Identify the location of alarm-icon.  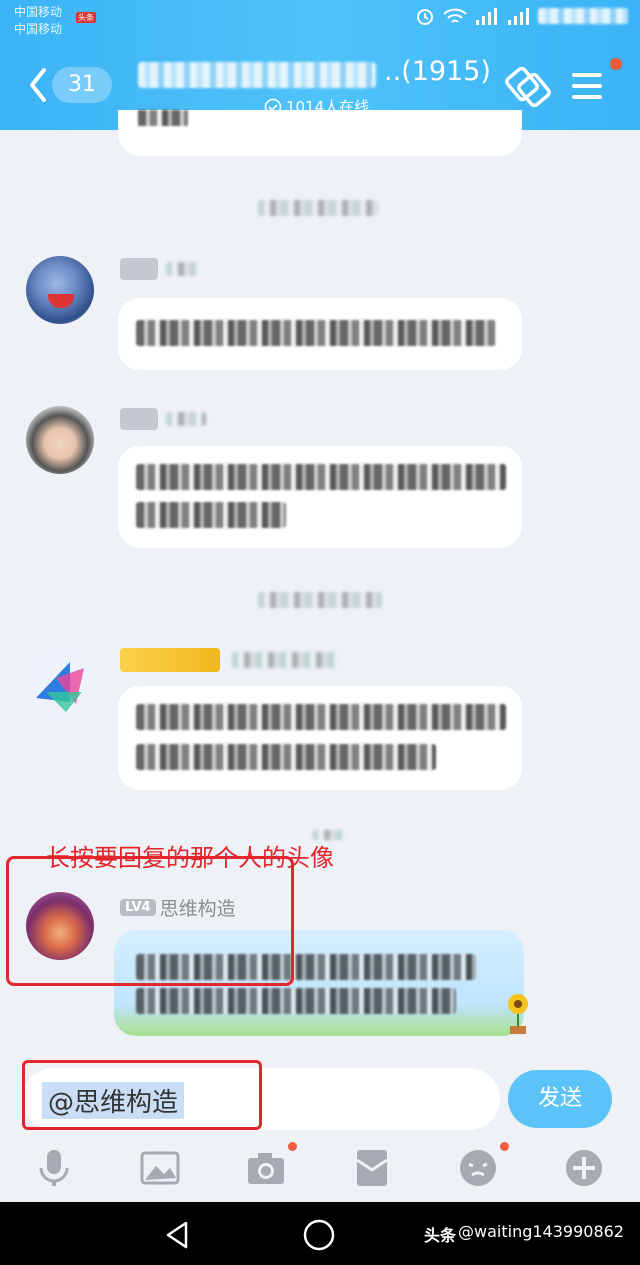
(425, 17).